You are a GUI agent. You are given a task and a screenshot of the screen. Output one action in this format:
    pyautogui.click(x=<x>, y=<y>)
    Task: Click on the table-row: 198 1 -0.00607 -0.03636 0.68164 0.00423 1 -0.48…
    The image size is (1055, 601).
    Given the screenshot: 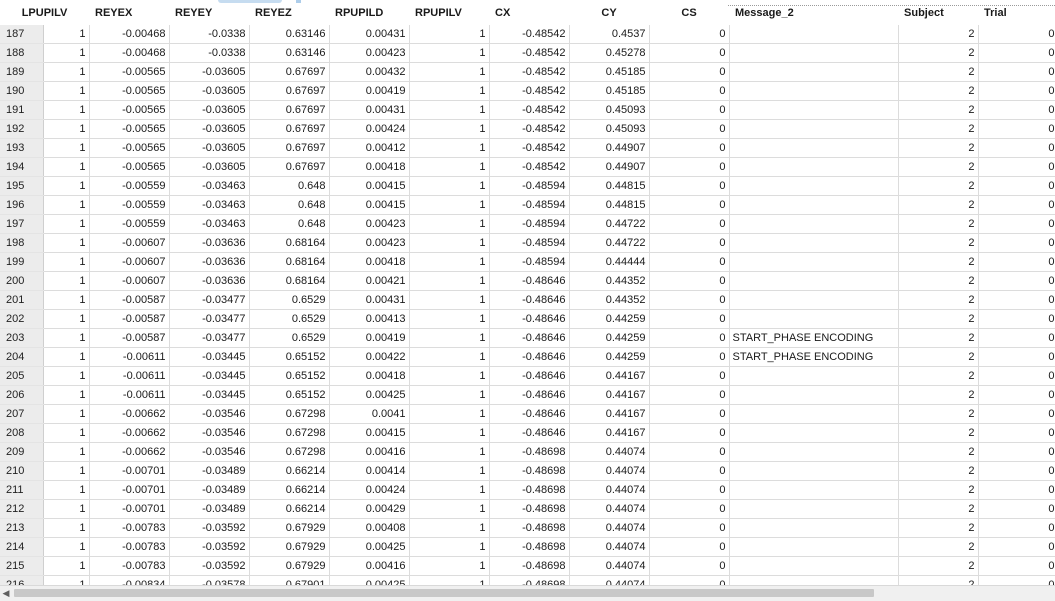 What is the action you would take?
    pyautogui.click(x=527, y=243)
    